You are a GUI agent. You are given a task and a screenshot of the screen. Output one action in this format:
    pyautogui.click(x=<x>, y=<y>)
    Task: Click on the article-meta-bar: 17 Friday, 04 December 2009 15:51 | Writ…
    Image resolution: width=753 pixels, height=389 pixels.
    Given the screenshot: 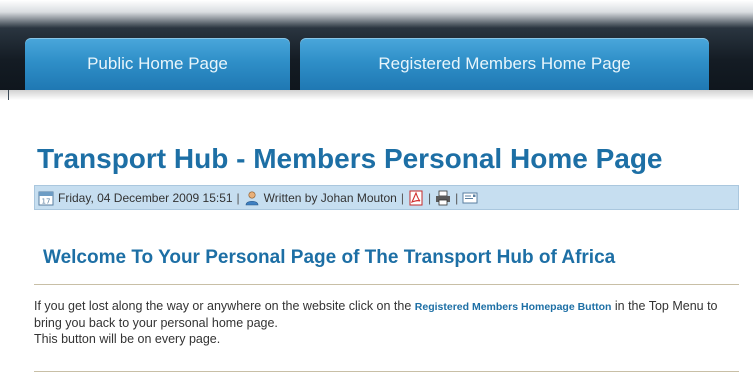 What is the action you would take?
    pyautogui.click(x=386, y=197)
    